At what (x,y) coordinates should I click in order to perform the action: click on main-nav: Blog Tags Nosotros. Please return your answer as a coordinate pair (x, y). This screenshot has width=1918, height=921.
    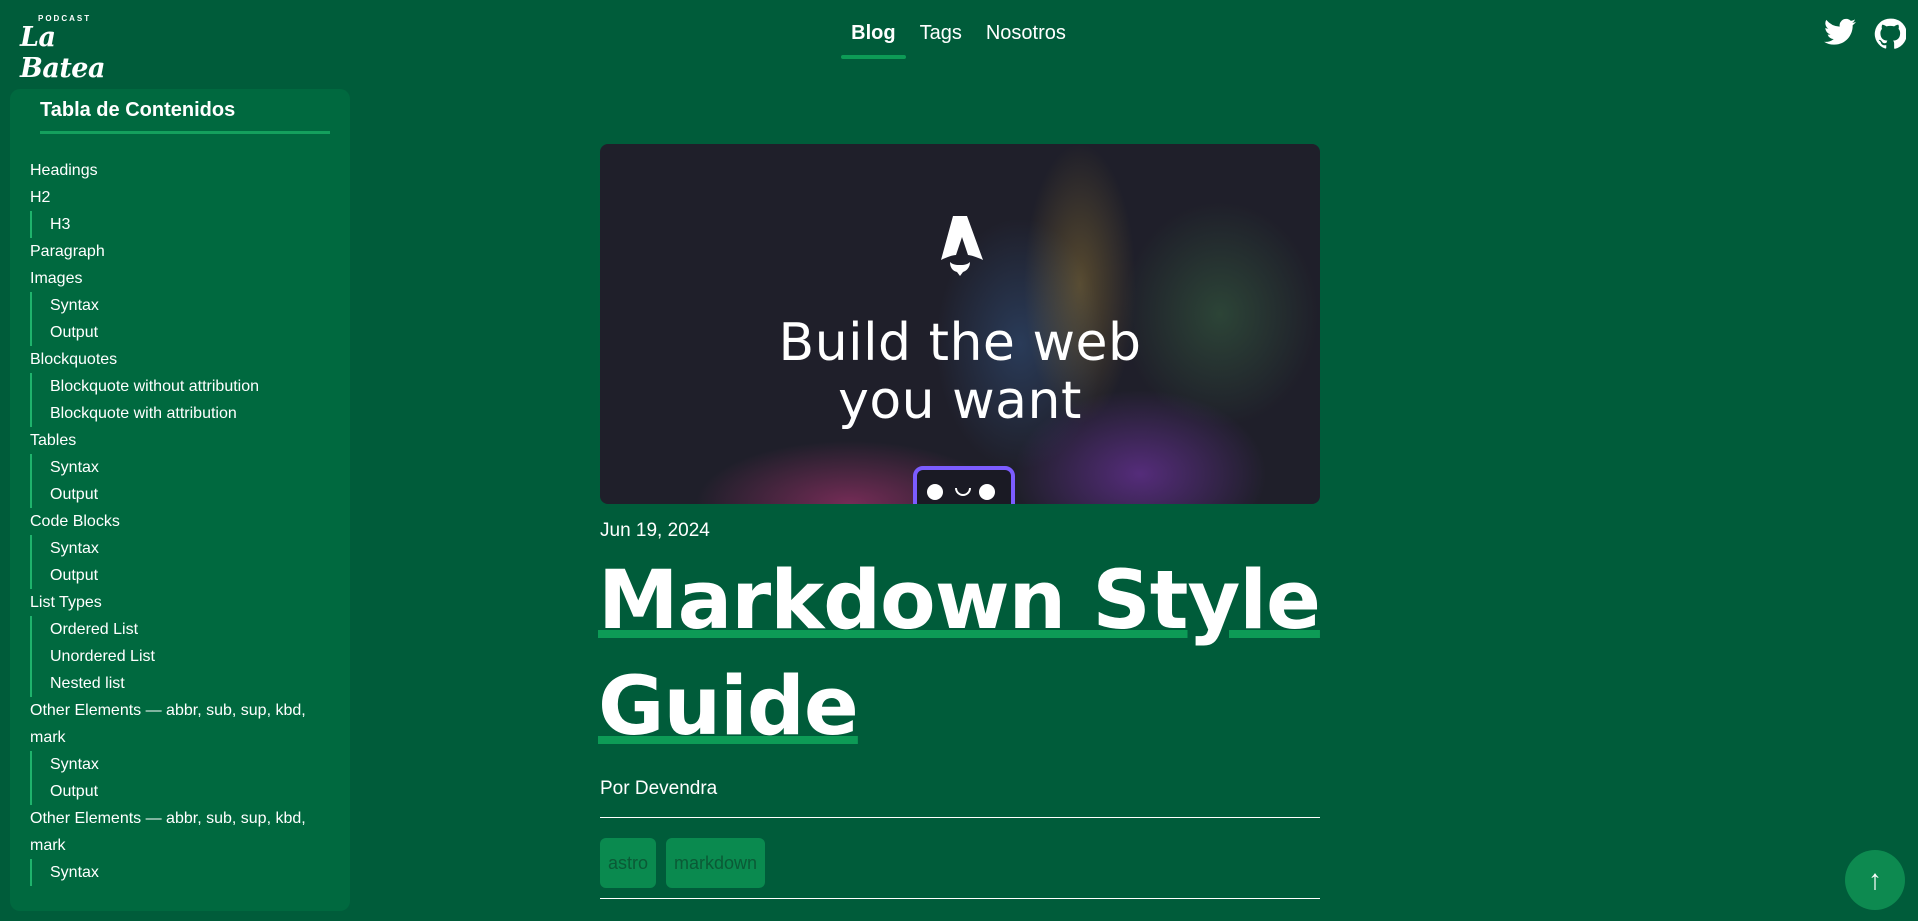
    Looking at the image, I should click on (959, 40).